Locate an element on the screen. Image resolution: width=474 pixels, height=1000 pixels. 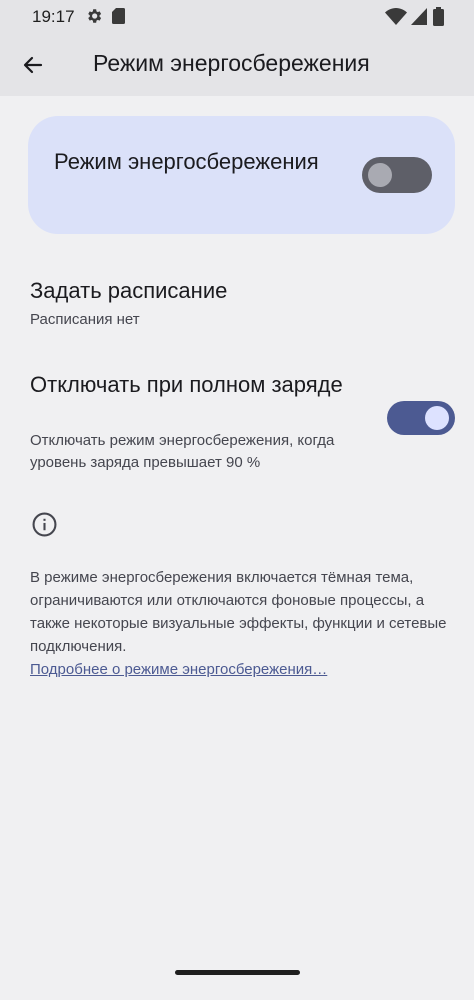
info-icon is located at coordinates (44, 524).